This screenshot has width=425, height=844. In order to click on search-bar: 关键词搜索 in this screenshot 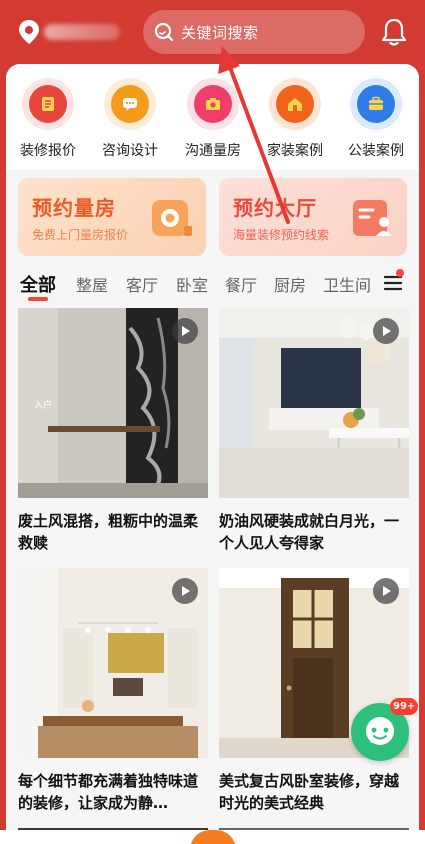, I will do `click(254, 32)`.